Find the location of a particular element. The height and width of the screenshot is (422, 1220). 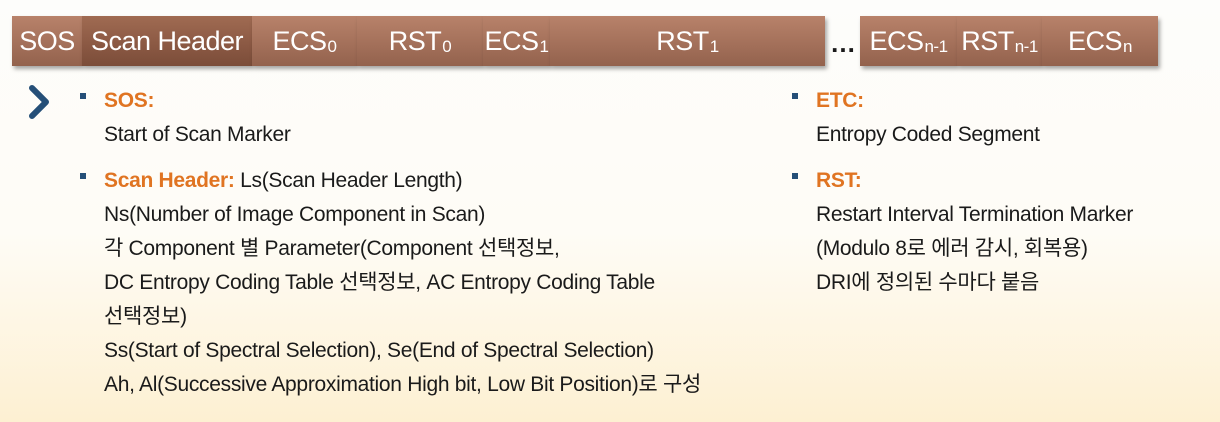

definition-etc: ETC: Entropy Coded Segment is located at coordinates (962, 118).